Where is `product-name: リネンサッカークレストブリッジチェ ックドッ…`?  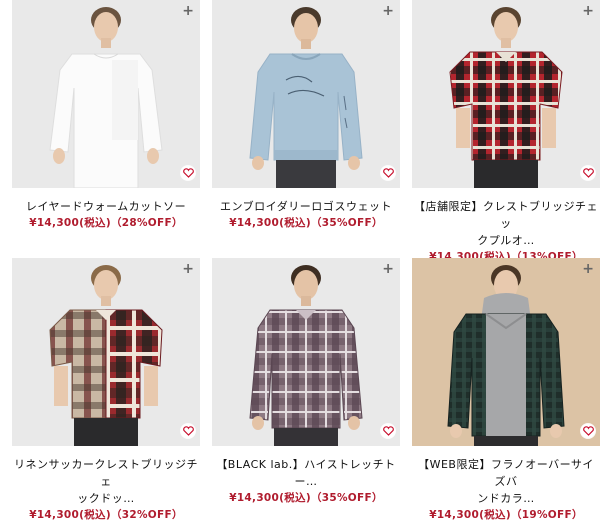 product-name: リネンサッカークレストブリッジチェ ックドッ… is located at coordinates (106, 481).